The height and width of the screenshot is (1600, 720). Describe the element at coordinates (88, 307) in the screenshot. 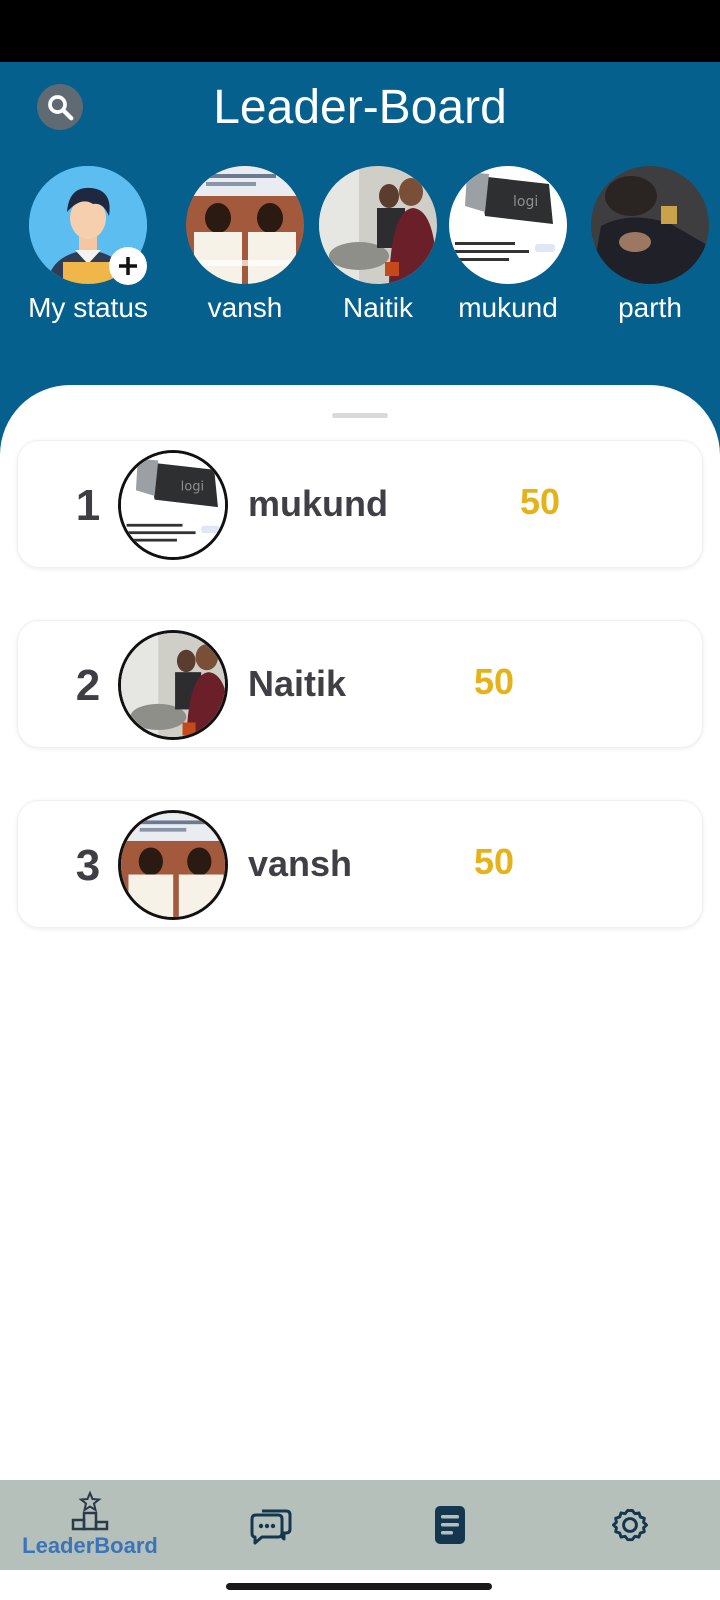

I see `story-name: My status` at that location.